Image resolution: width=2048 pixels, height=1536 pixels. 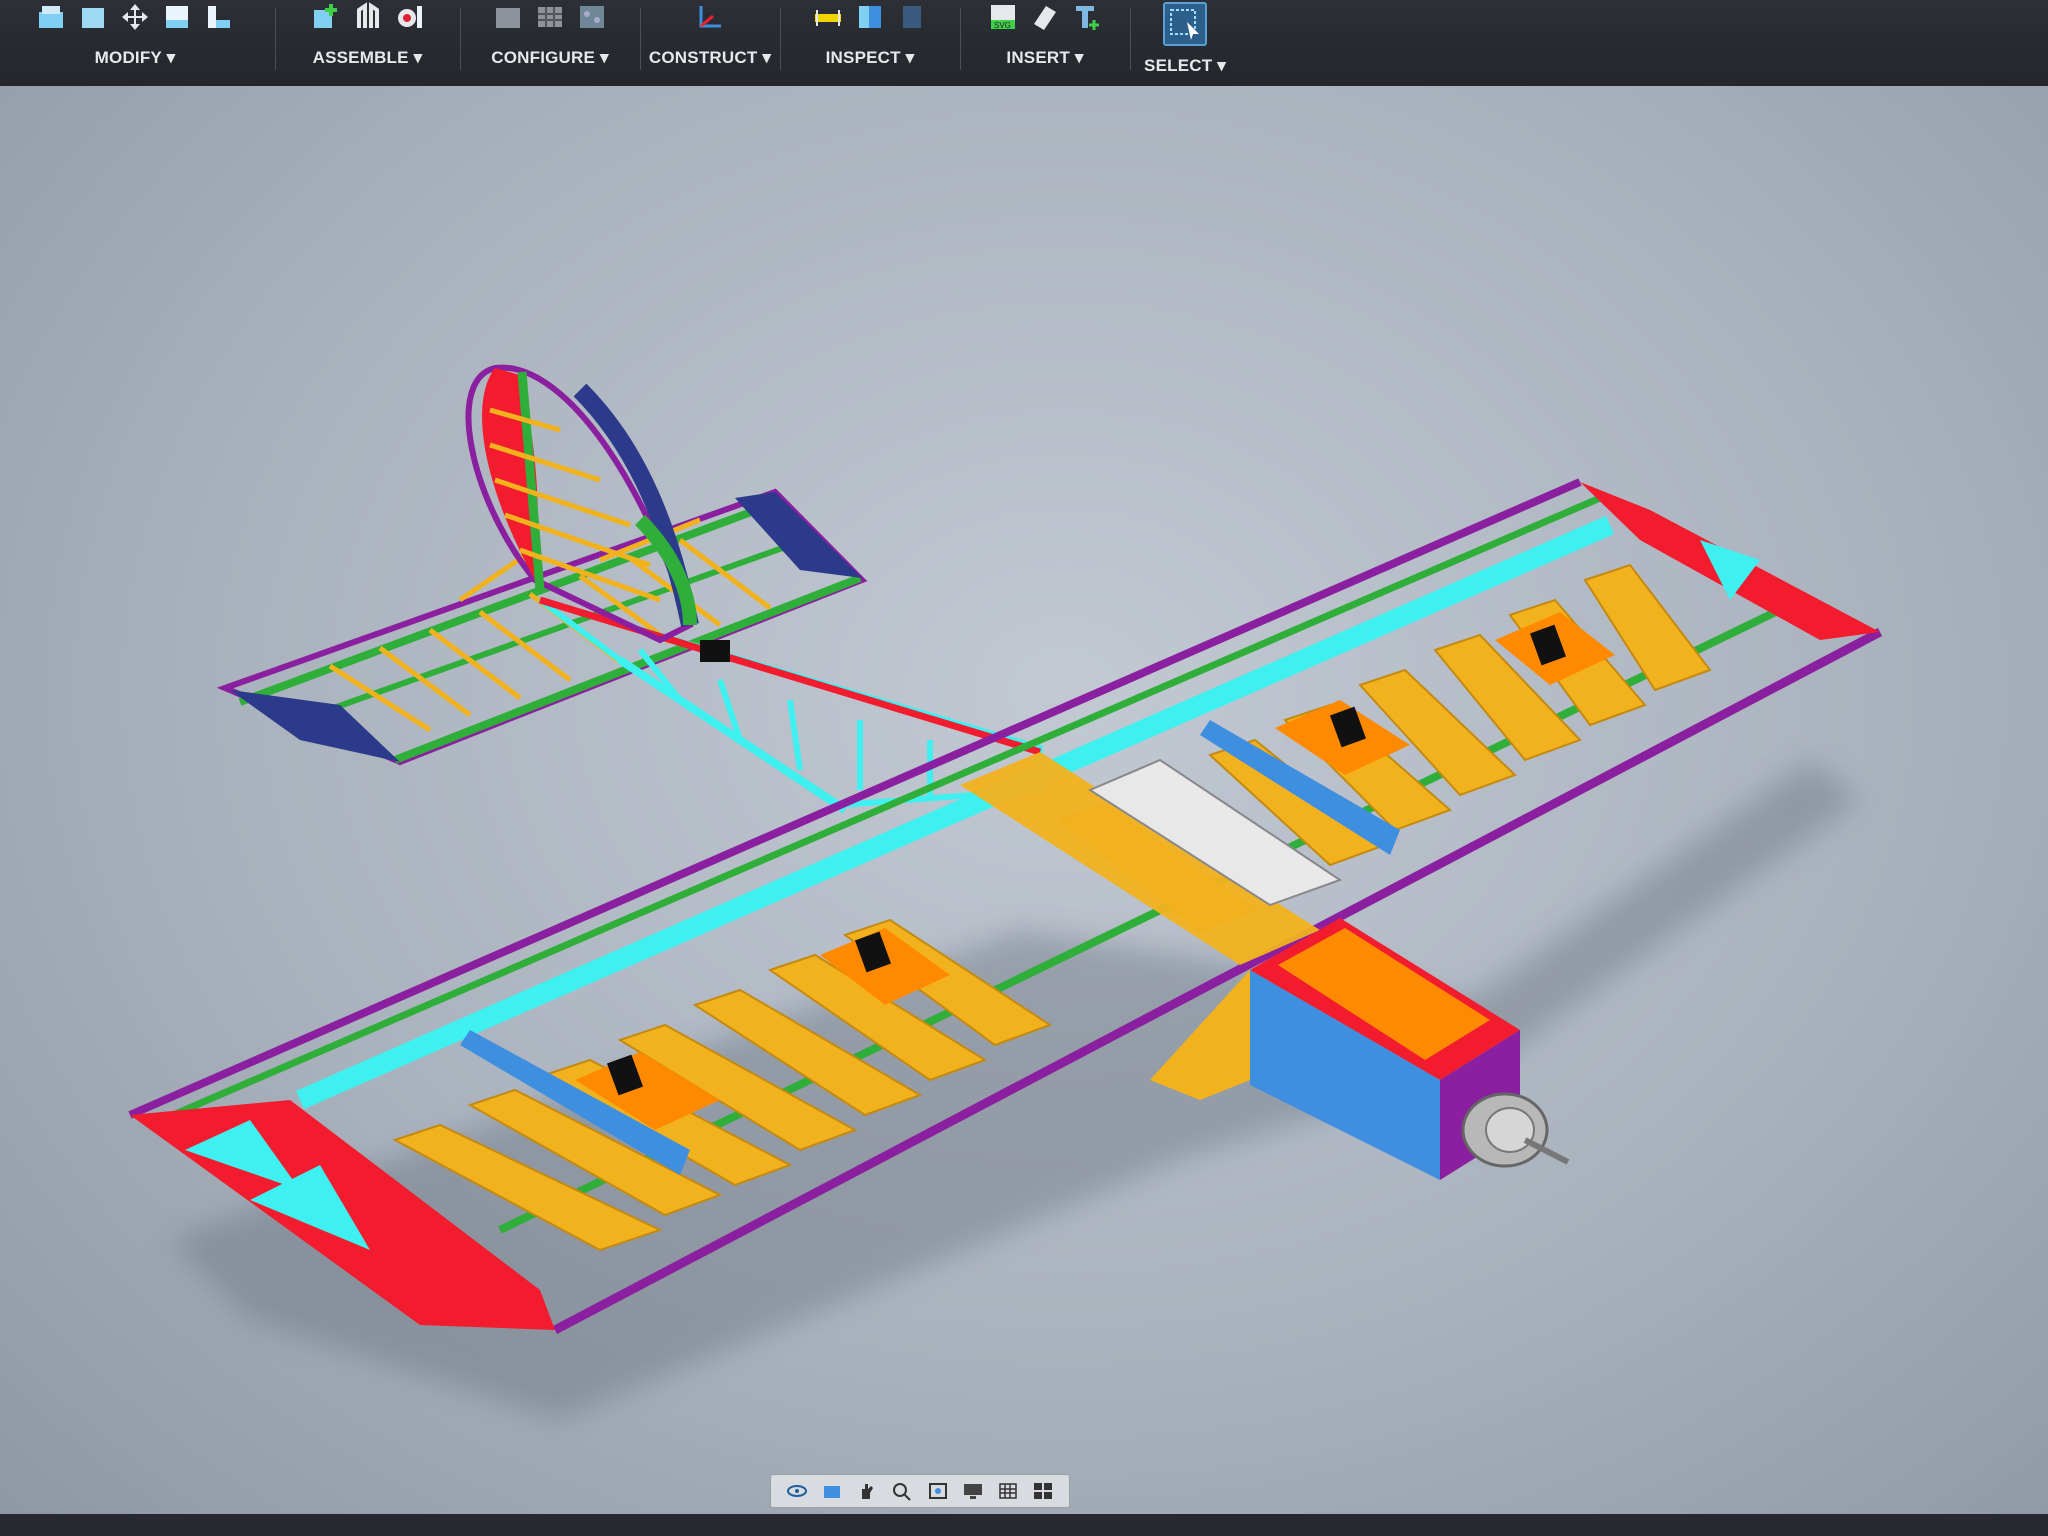 I want to click on axis-plane-icon, so click(x=710, y=17).